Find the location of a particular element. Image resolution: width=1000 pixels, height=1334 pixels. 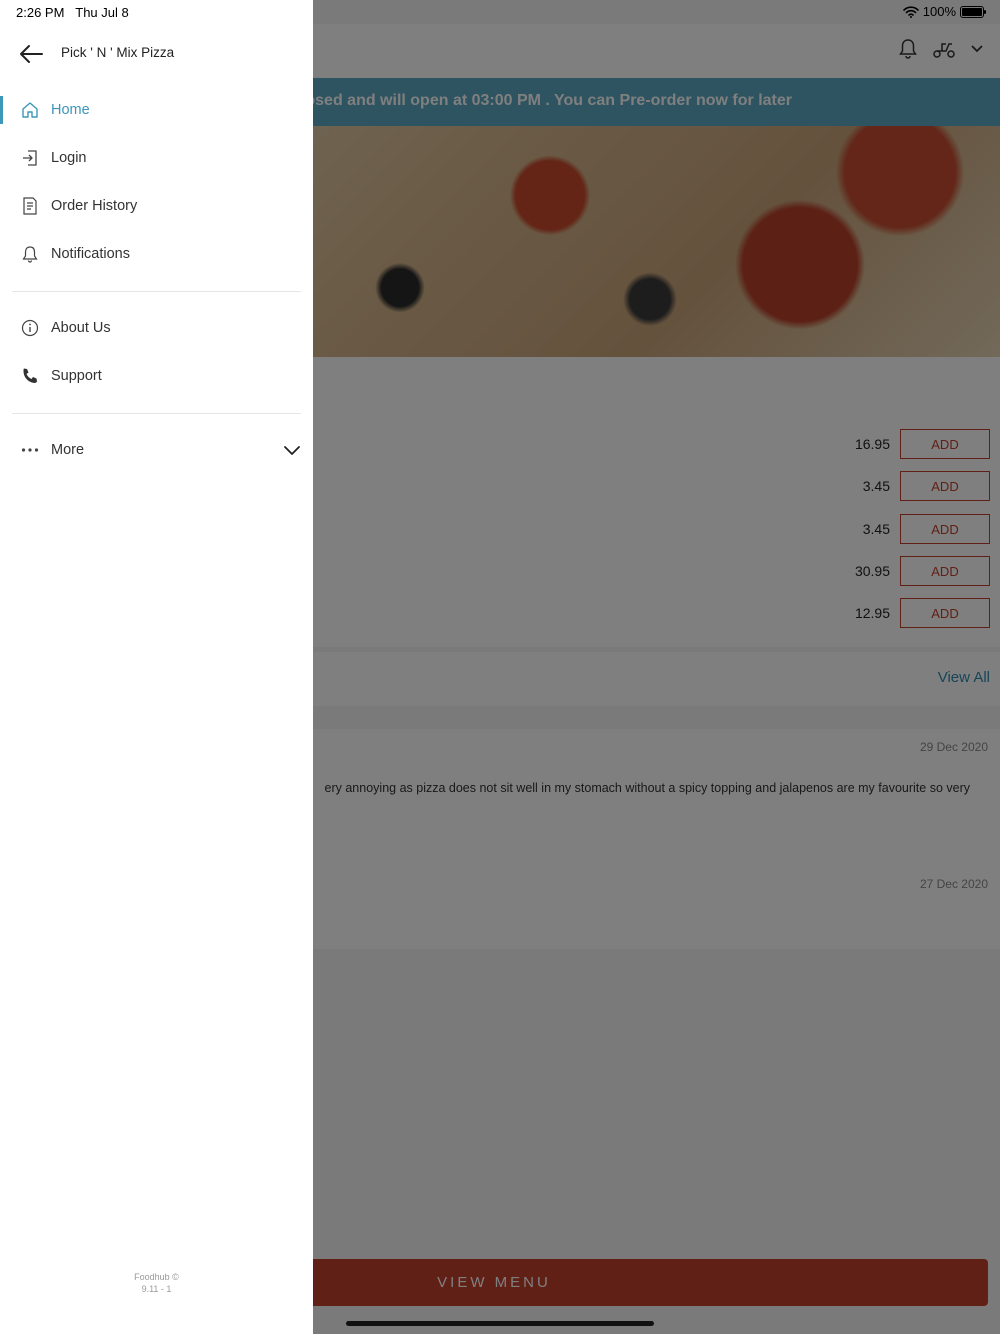

nav-item-home: Home is located at coordinates (156, 110).